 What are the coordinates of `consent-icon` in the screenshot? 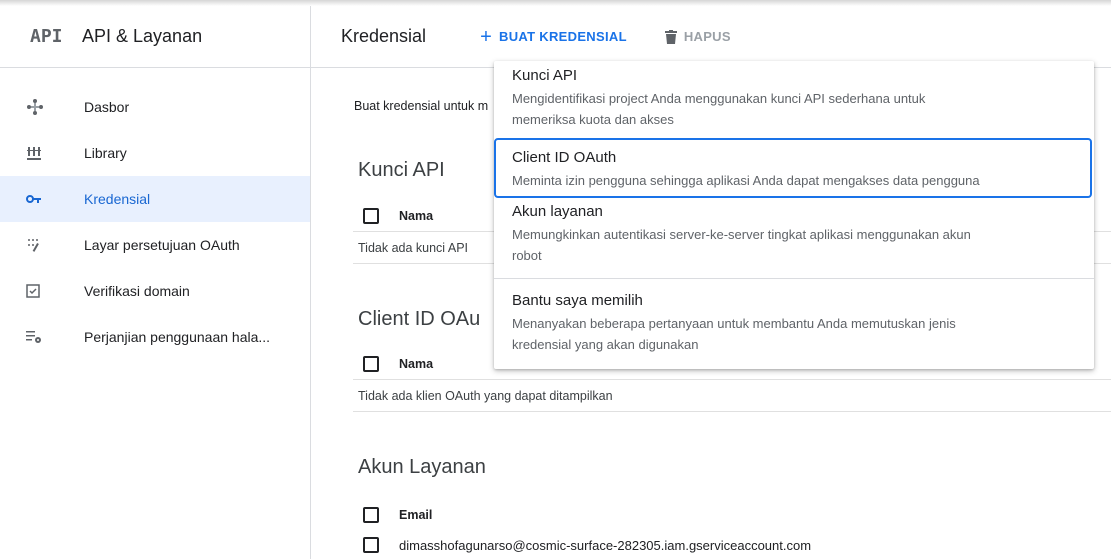 It's located at (55, 245).